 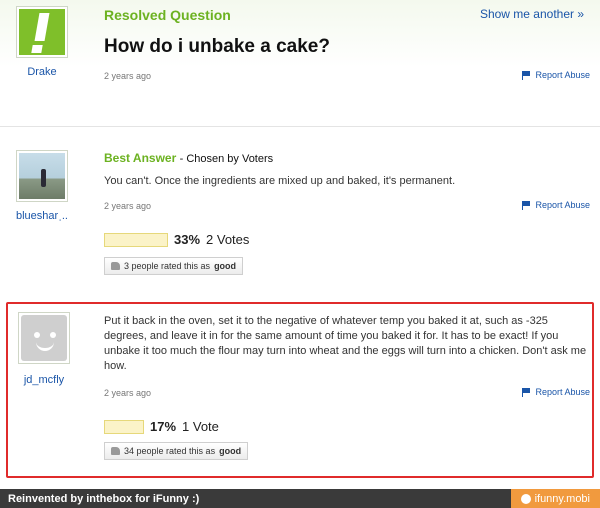 What do you see at coordinates (532, 14) in the screenshot?
I see `show-another-link: Show me another »` at bounding box center [532, 14].